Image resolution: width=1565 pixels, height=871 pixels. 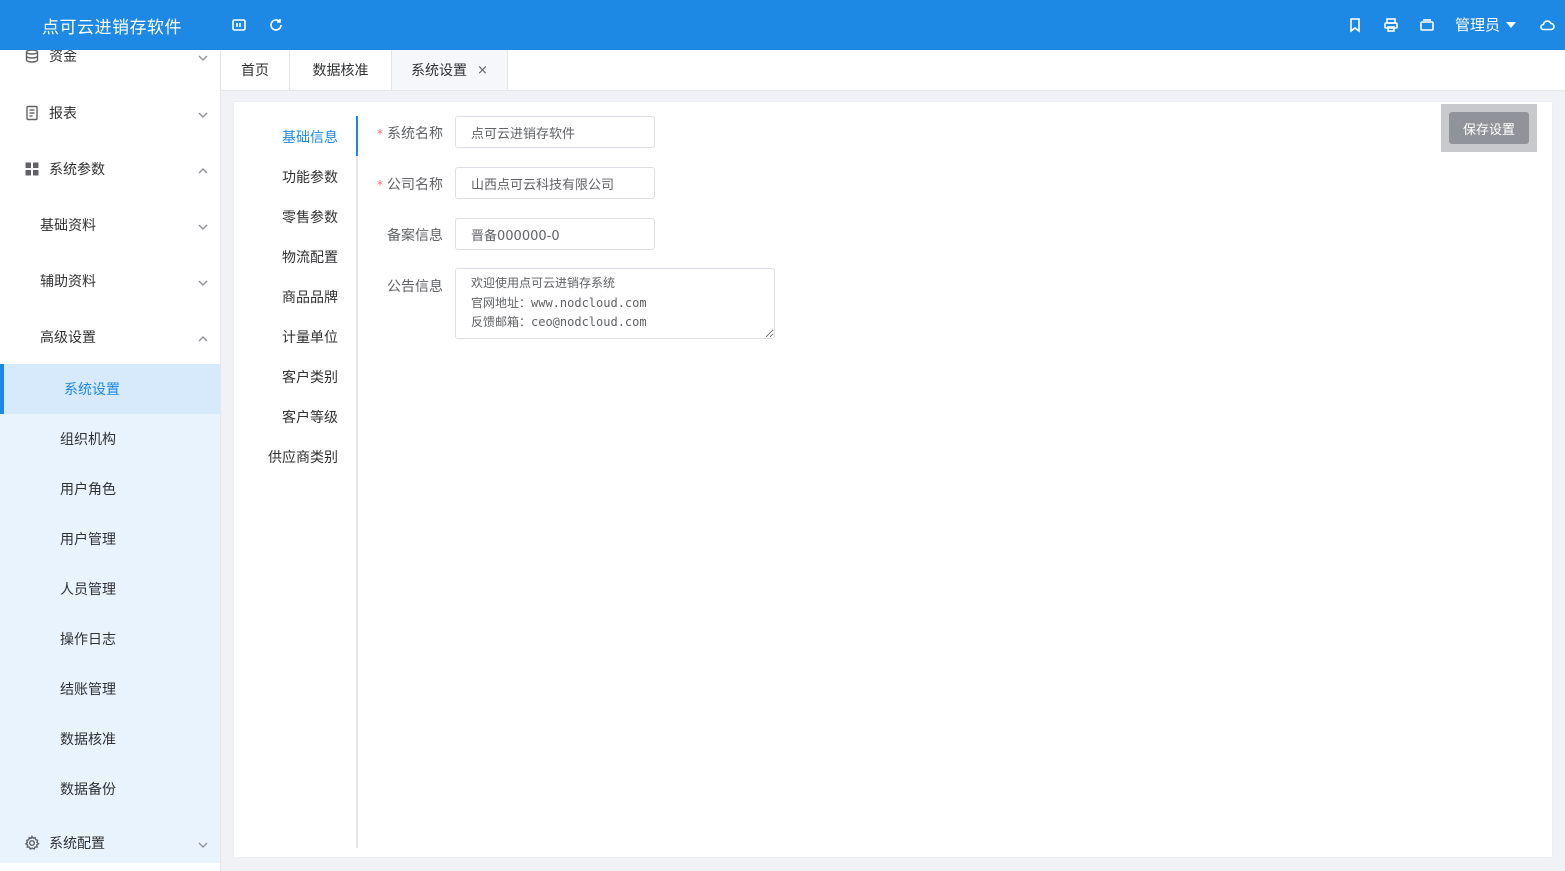 I want to click on settings-tab-logistics: 物流配置, so click(x=310, y=257).